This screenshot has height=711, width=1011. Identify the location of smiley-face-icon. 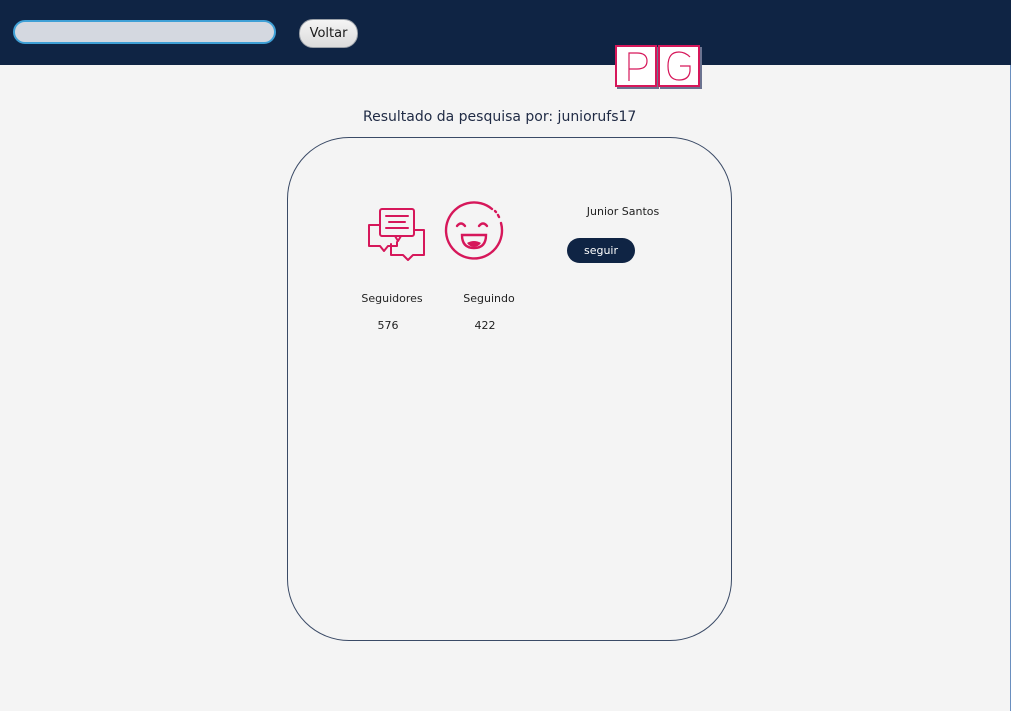
(474, 232).